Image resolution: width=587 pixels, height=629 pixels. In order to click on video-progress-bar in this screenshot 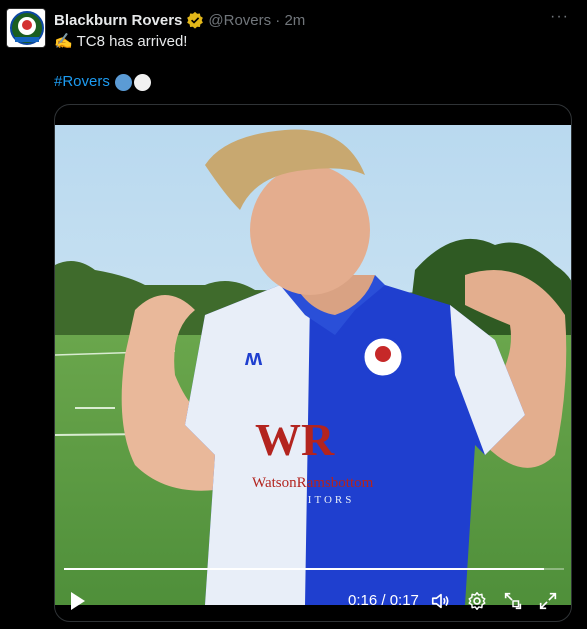, I will do `click(314, 569)`.